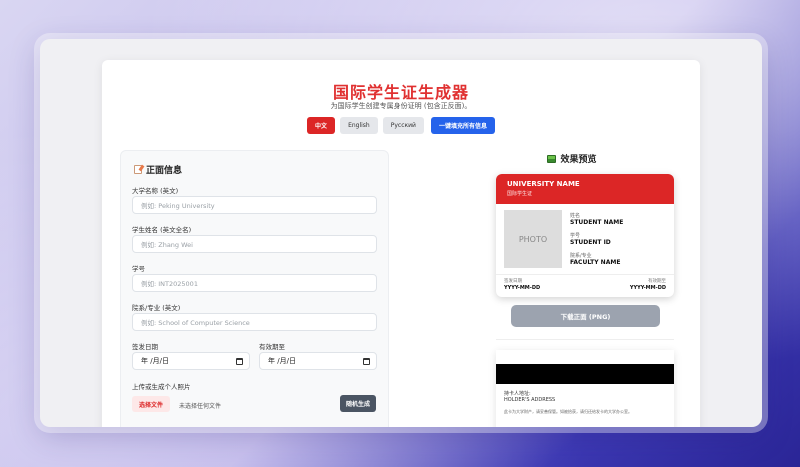  What do you see at coordinates (254, 244) in the screenshot?
I see `student-name-input: 例如: Zhang Wei` at bounding box center [254, 244].